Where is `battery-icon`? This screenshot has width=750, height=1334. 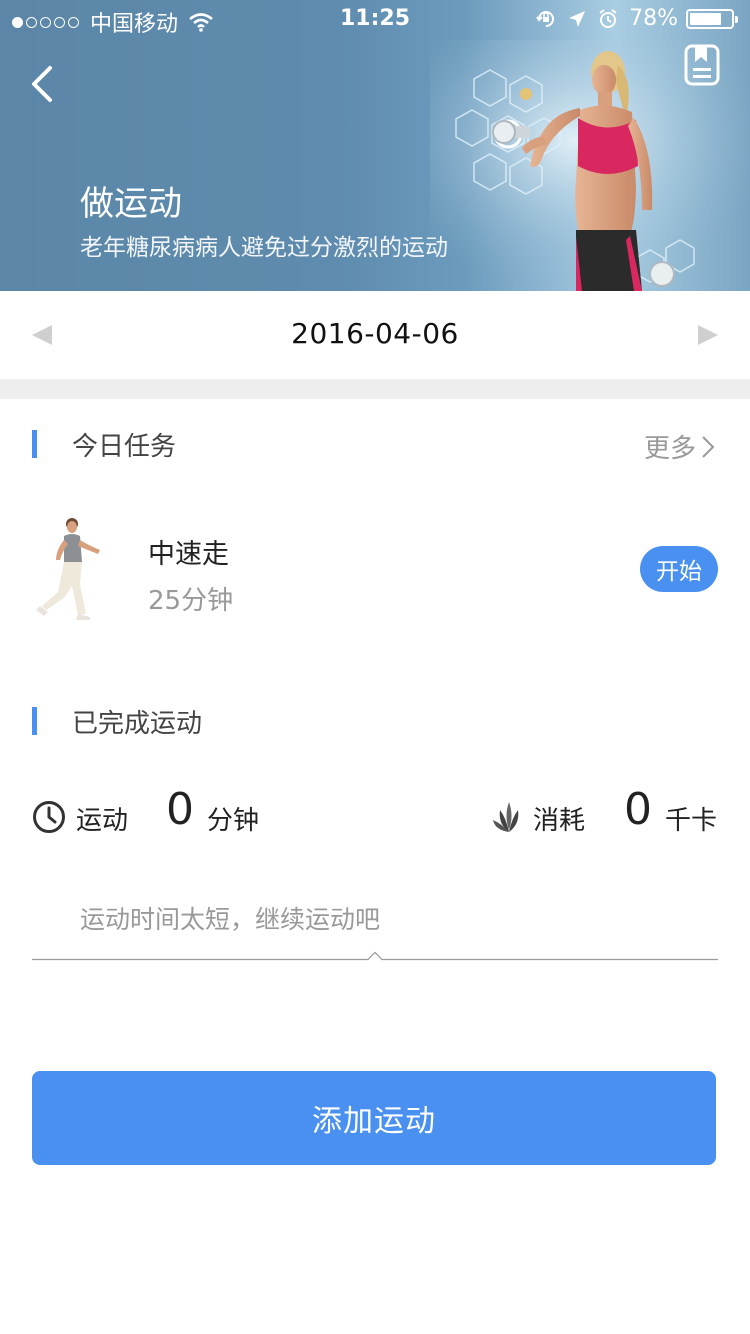
battery-icon is located at coordinates (712, 18).